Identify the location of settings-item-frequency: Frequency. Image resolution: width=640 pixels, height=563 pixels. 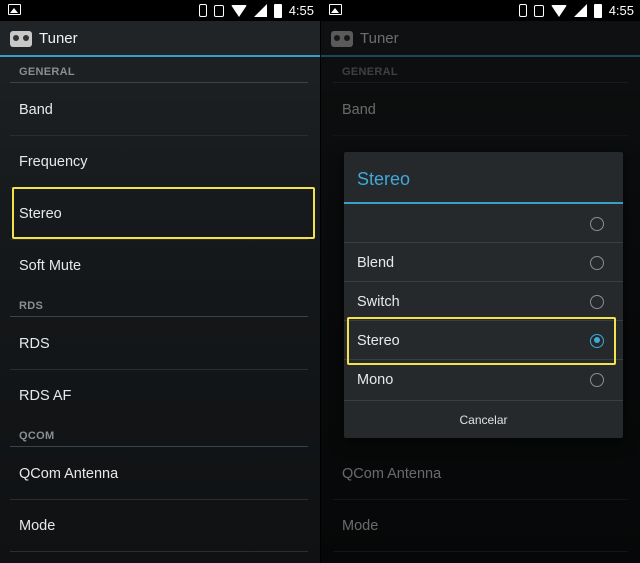
(159, 162).